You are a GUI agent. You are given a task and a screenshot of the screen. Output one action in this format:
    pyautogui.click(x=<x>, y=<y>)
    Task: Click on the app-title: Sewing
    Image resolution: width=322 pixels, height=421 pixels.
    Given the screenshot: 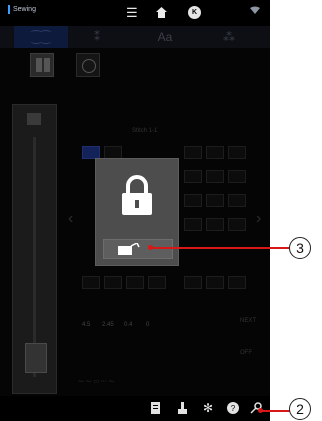 What is the action you would take?
    pyautogui.click(x=22, y=9)
    